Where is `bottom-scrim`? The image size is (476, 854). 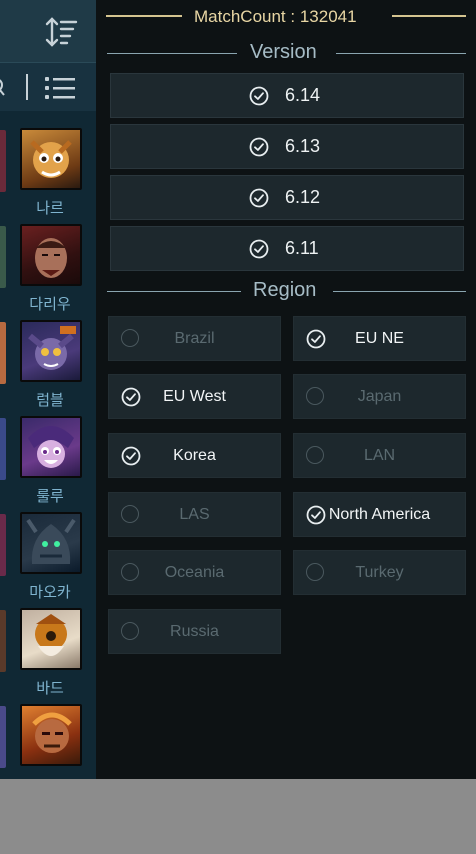 bottom-scrim is located at coordinates (238, 816).